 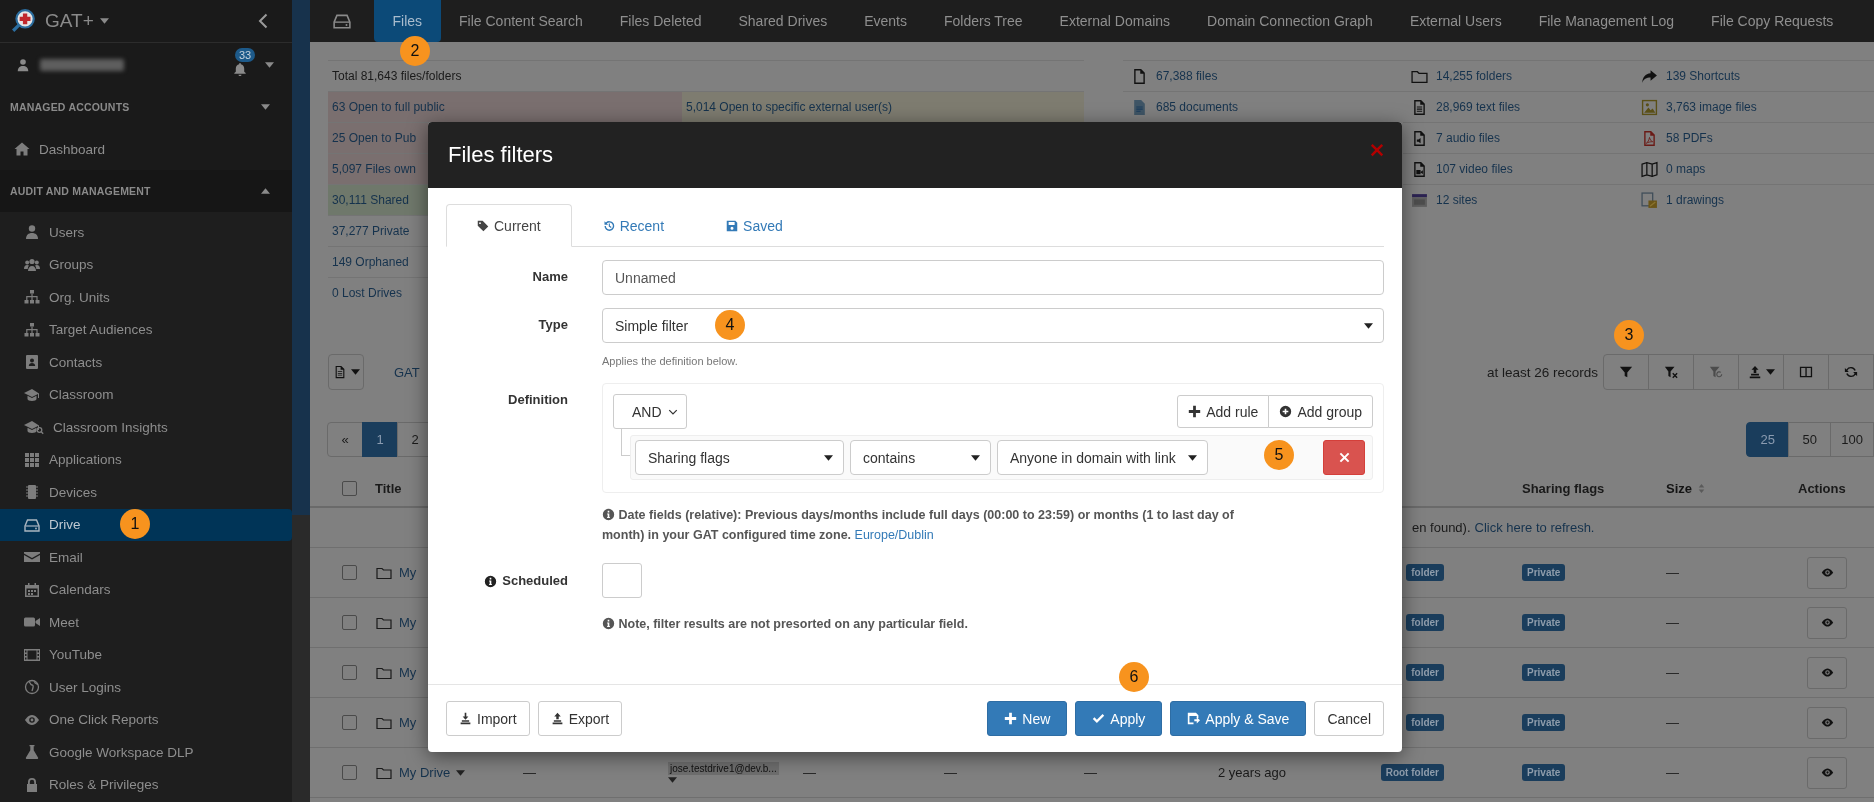 I want to click on menu-item: Roles & Privileges, so click(x=146, y=784).